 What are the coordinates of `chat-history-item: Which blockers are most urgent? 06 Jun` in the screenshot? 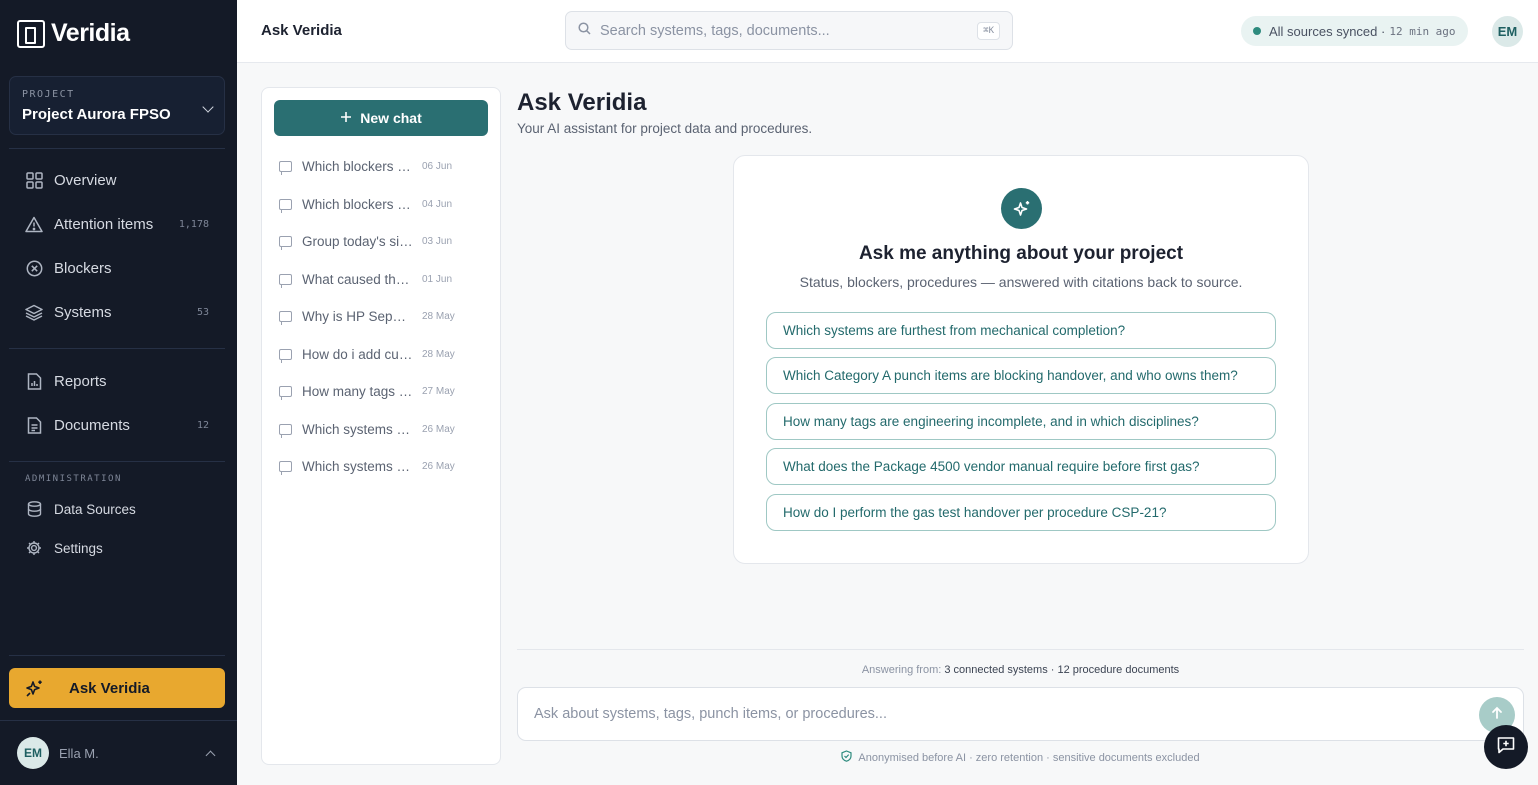 It's located at (379, 166).